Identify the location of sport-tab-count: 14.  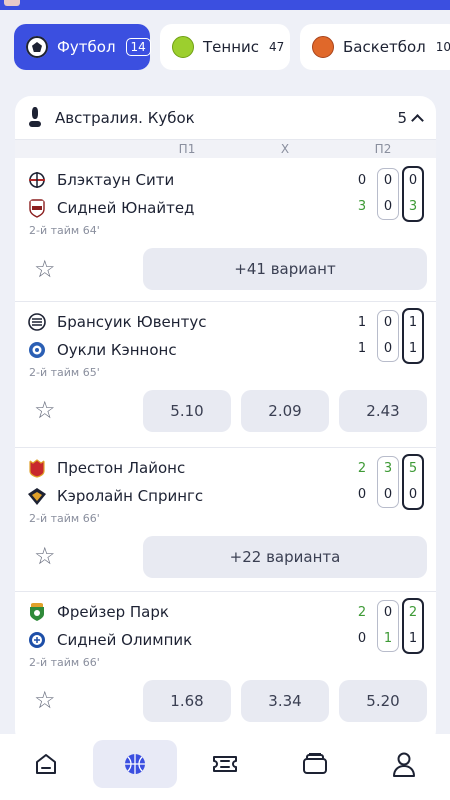
(138, 47).